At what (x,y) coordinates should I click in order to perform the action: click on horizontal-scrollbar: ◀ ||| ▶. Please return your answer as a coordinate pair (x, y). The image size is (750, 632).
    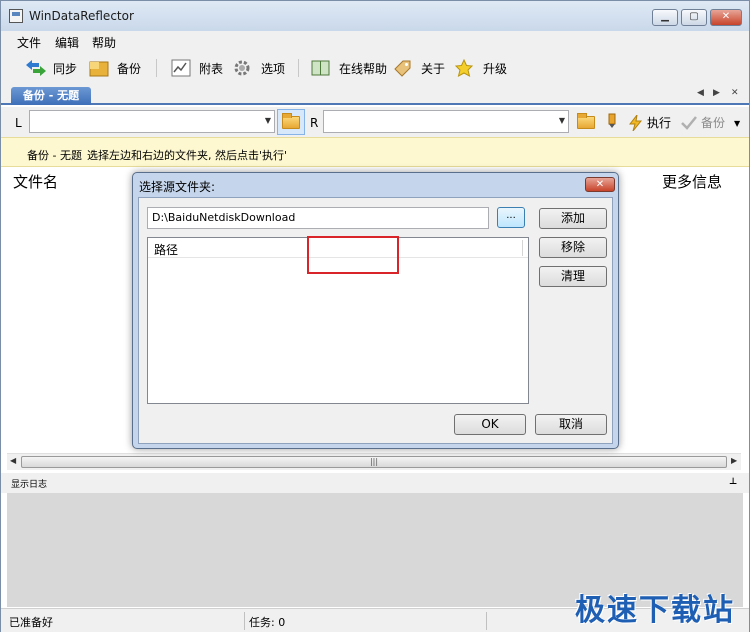
    Looking at the image, I should click on (374, 461).